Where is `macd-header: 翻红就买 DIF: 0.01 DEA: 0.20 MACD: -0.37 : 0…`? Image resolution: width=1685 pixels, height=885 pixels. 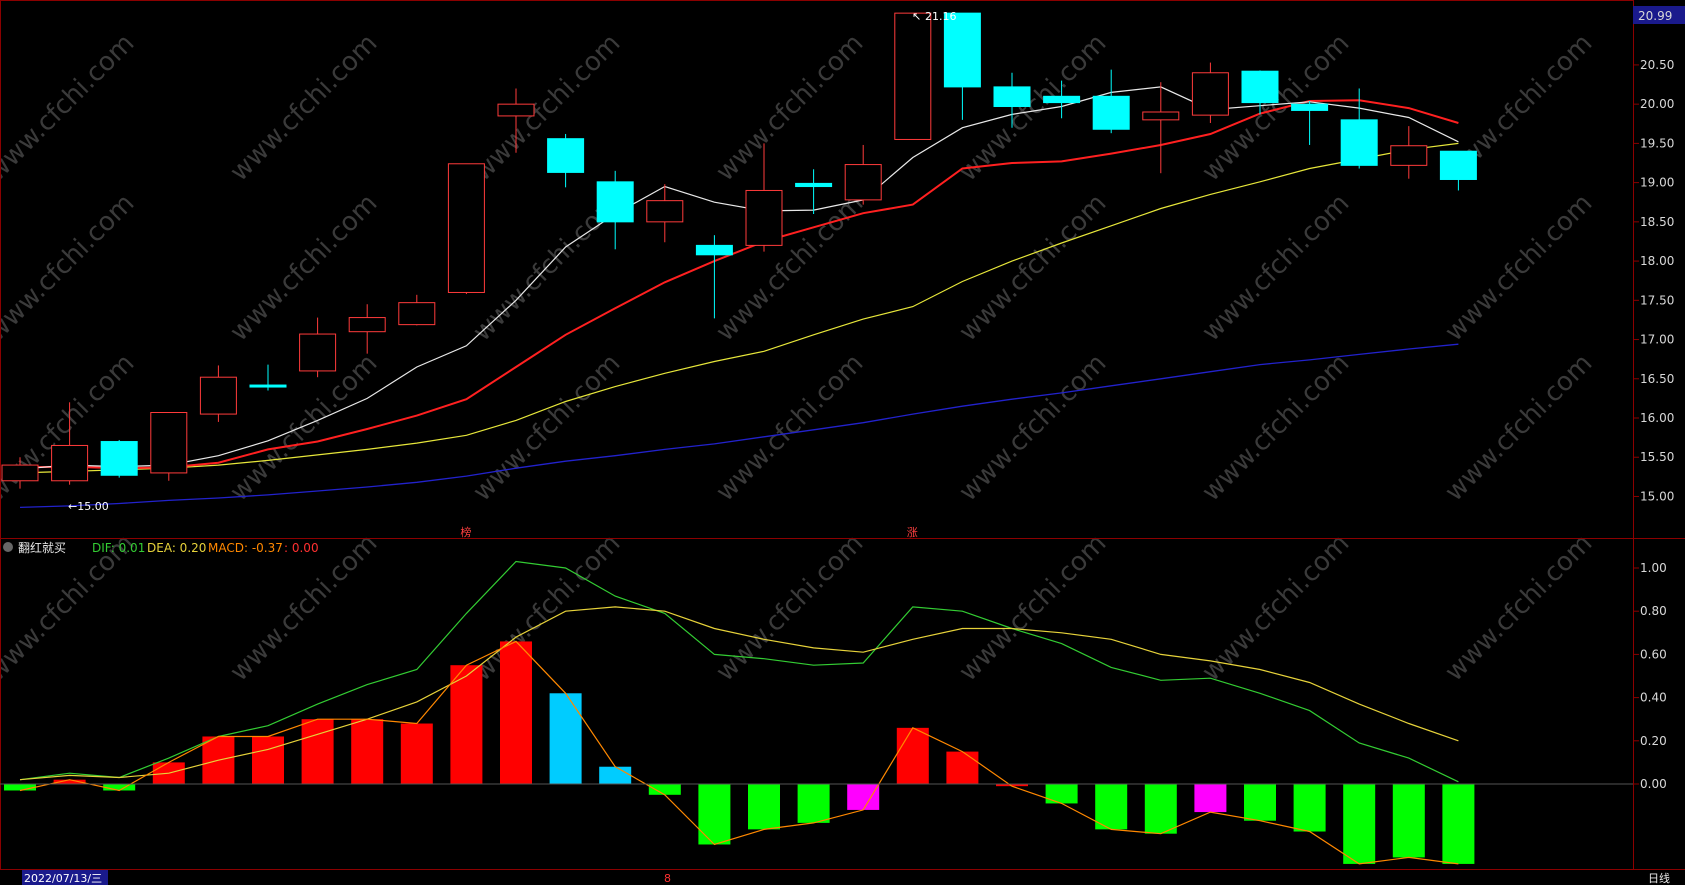
macd-header: 翻红就买 DIF: 0.01 DEA: 0.20 MACD: -0.37 : 0… is located at coordinates (161, 547).